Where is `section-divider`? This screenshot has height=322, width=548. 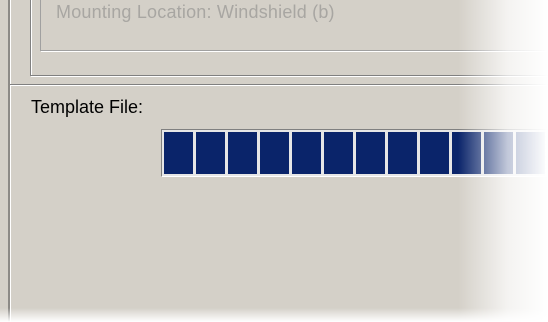
section-divider is located at coordinates (279, 85).